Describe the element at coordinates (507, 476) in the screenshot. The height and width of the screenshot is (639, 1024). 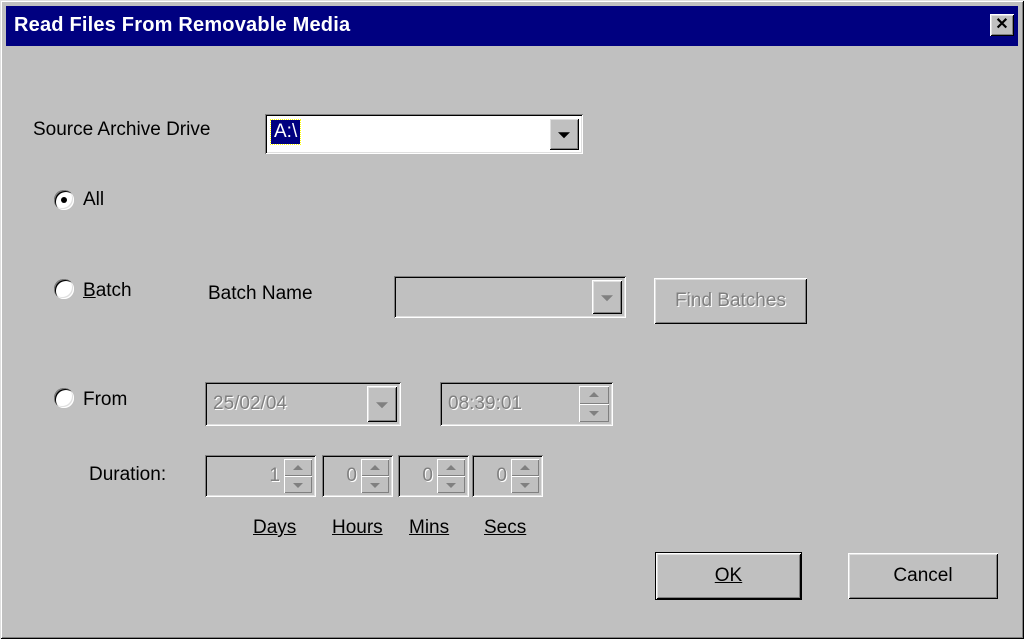
I see `duration-secs-input: 0` at that location.